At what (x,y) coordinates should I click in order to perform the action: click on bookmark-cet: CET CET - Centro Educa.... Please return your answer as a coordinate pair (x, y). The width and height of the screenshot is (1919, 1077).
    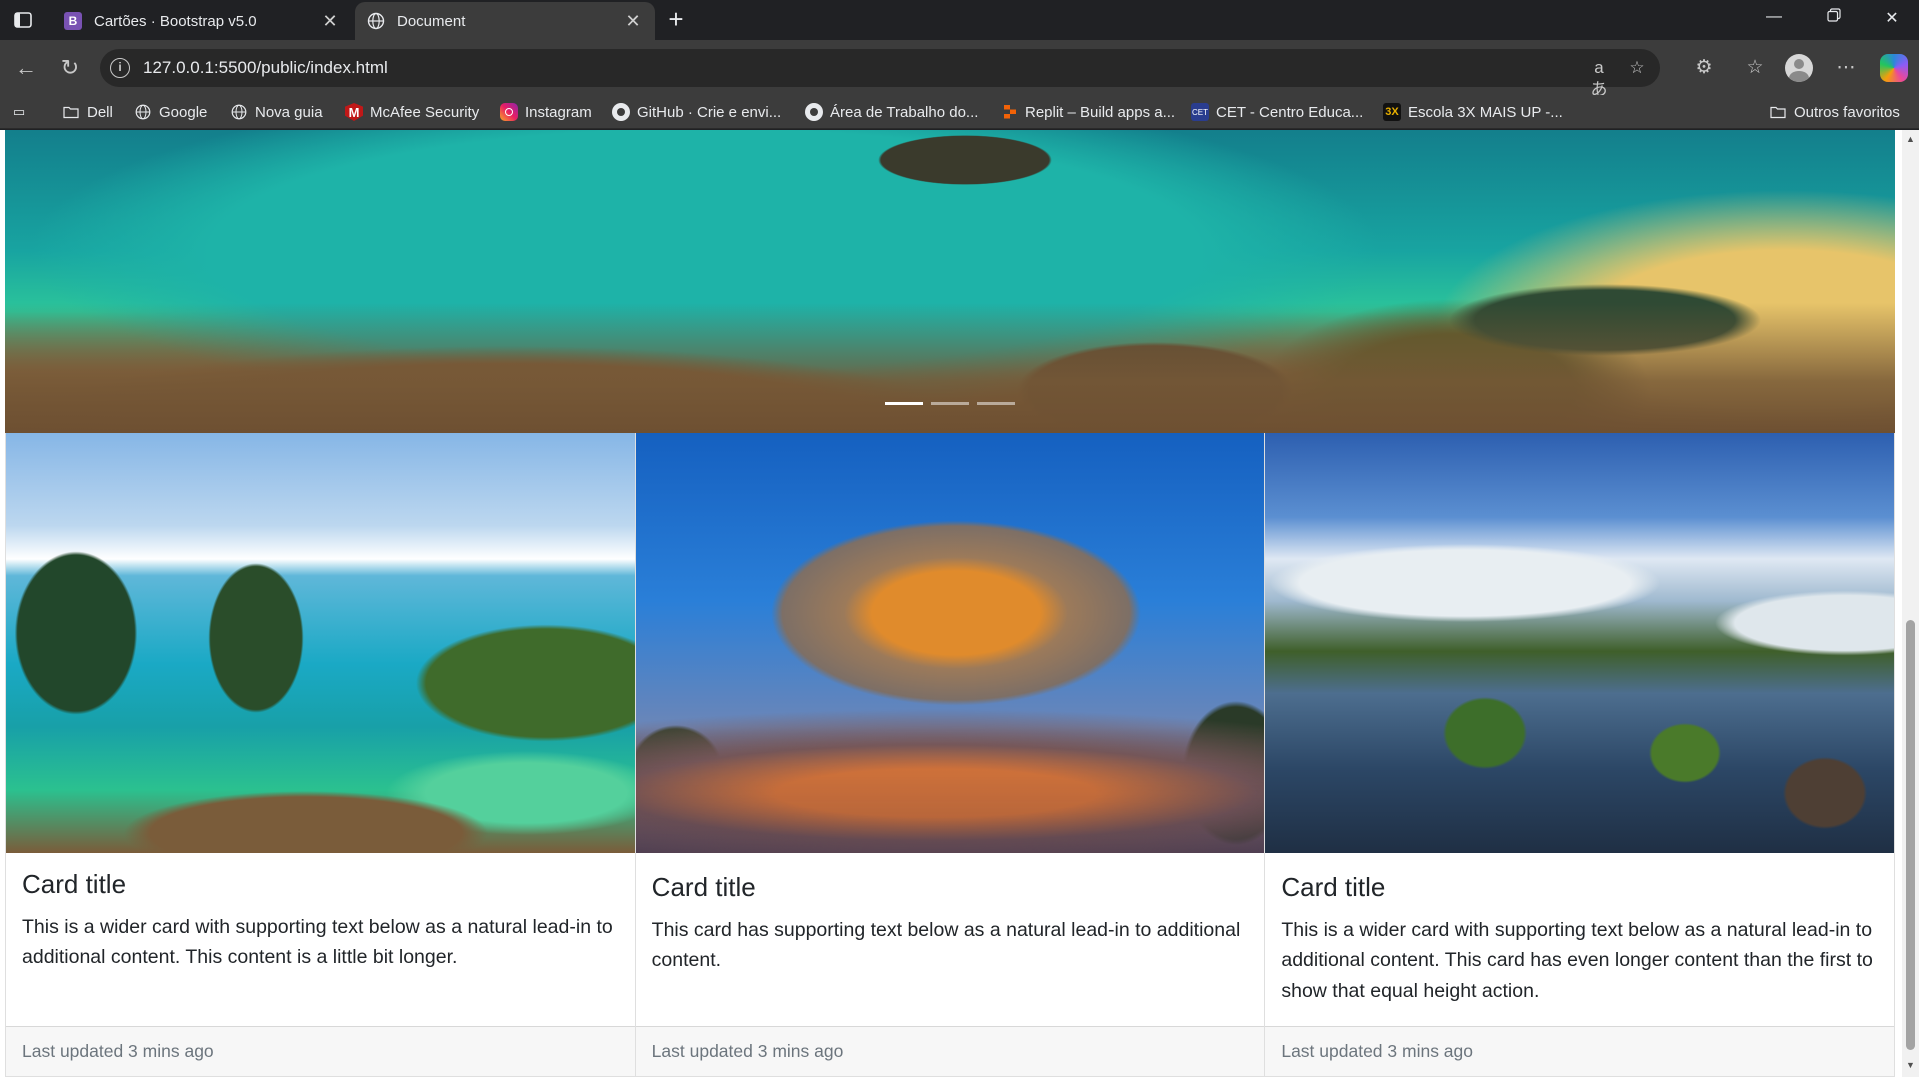
    Looking at the image, I should click on (1277, 112).